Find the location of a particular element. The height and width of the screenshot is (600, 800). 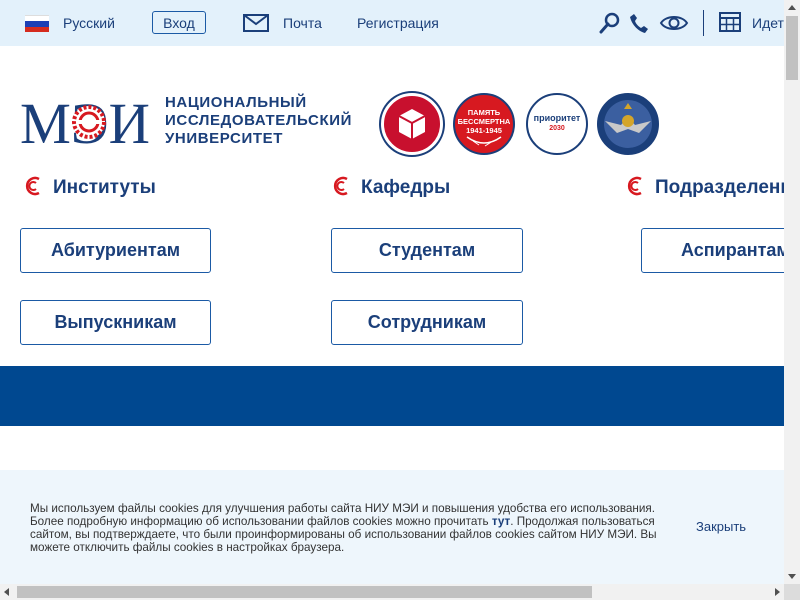

cookie-close-button: Закрыть is located at coordinates (721, 526).